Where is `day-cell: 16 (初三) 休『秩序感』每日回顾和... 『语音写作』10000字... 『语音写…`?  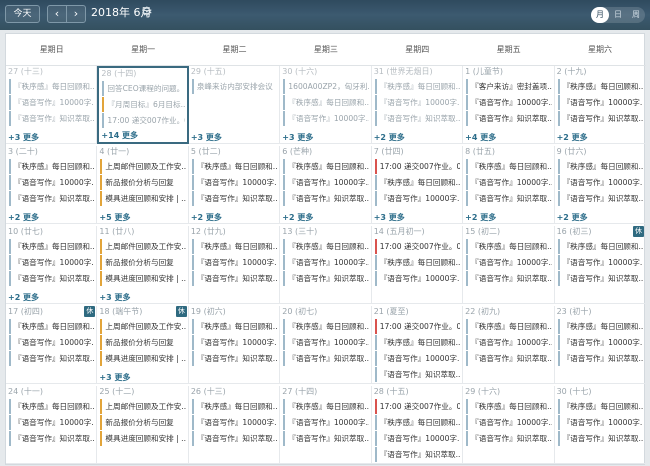
day-cell: 16 (初三) 休『秩序感』每日回顾和... 『语音写作』10000字... 『语音写… is located at coordinates (600, 265).